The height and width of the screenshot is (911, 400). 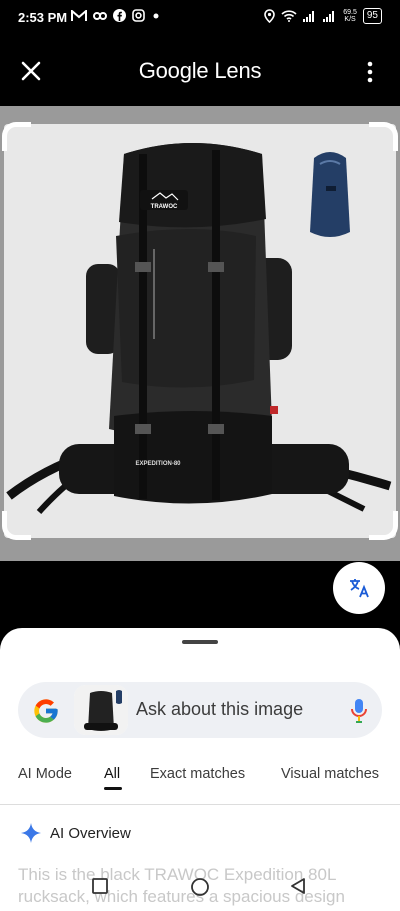 What do you see at coordinates (197, 774) in the screenshot?
I see `tab-exact-matches: Exact matches` at bounding box center [197, 774].